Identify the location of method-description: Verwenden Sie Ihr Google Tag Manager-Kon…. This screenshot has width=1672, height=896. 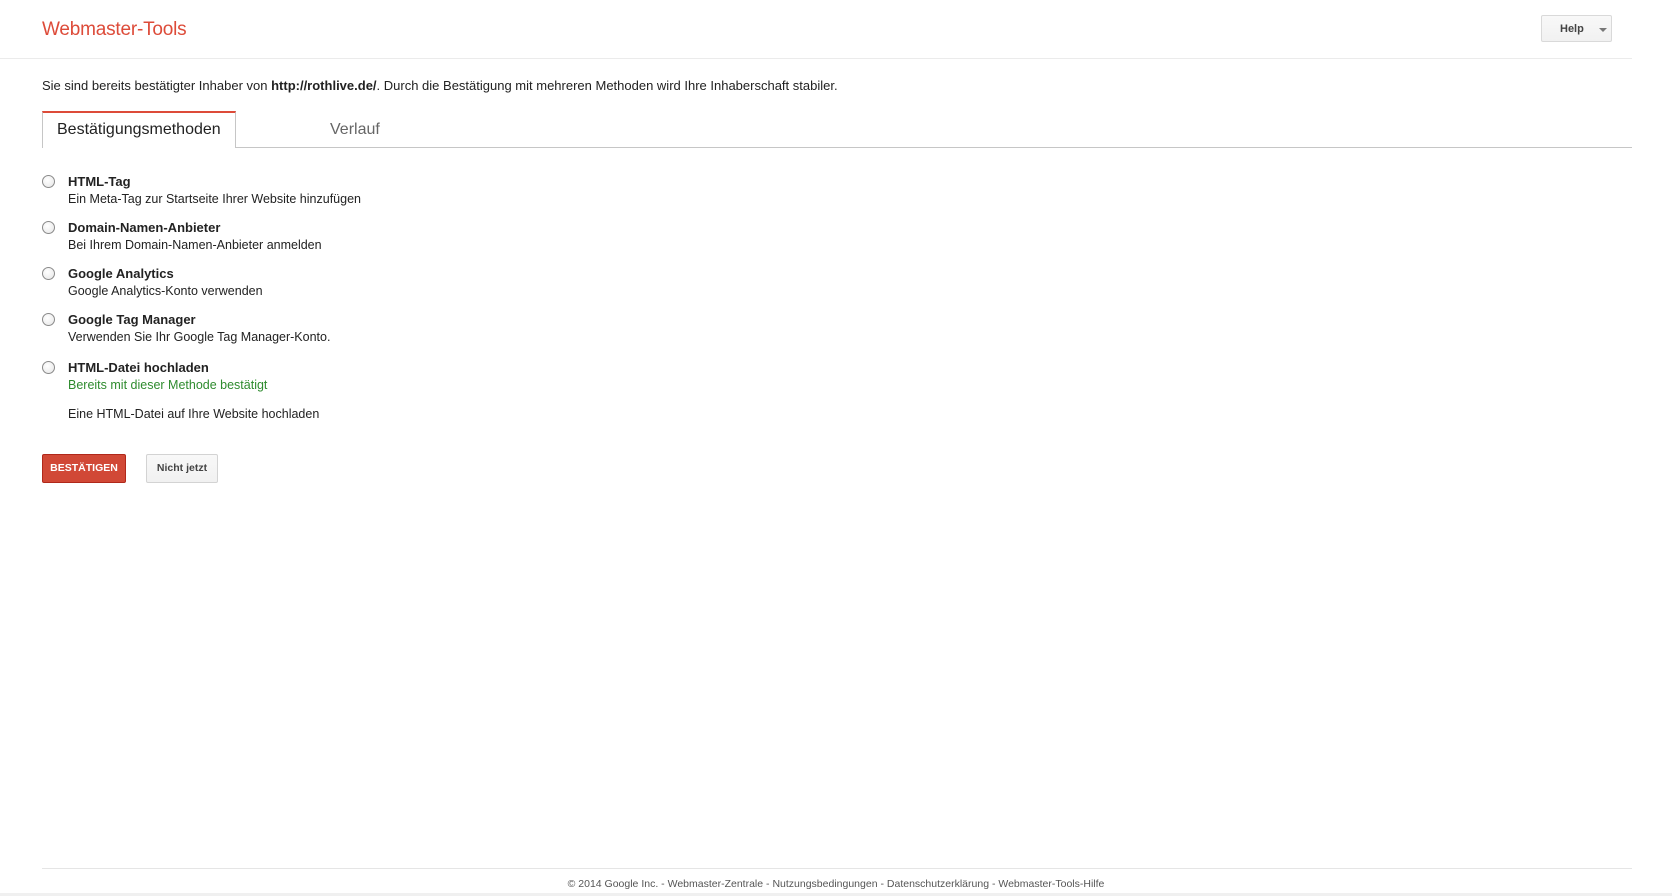
(199, 337).